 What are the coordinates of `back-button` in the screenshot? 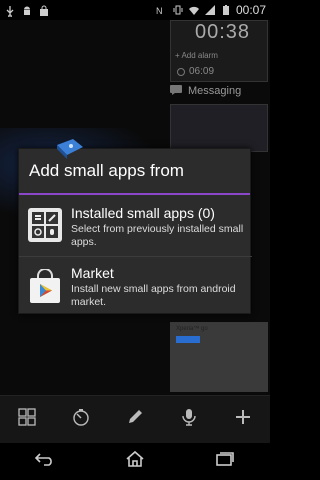 It's located at (45, 462).